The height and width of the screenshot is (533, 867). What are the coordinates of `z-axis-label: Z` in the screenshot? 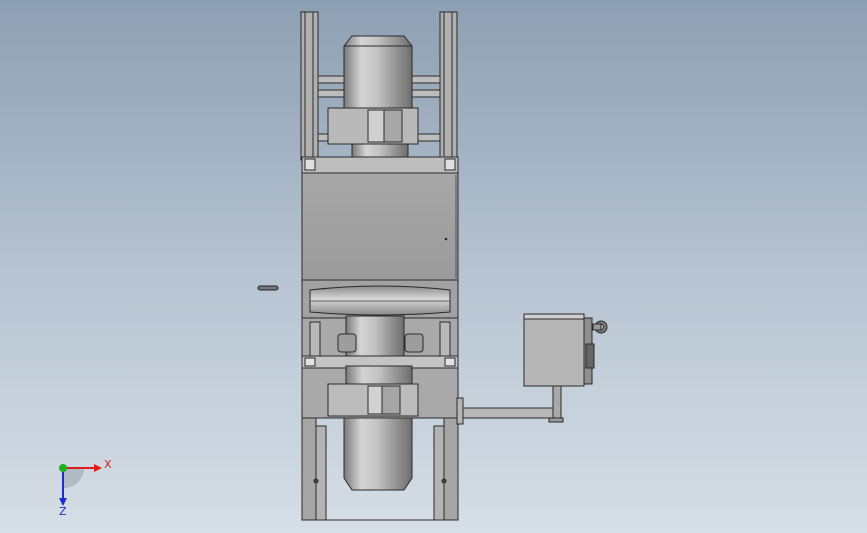 It's located at (63, 511).